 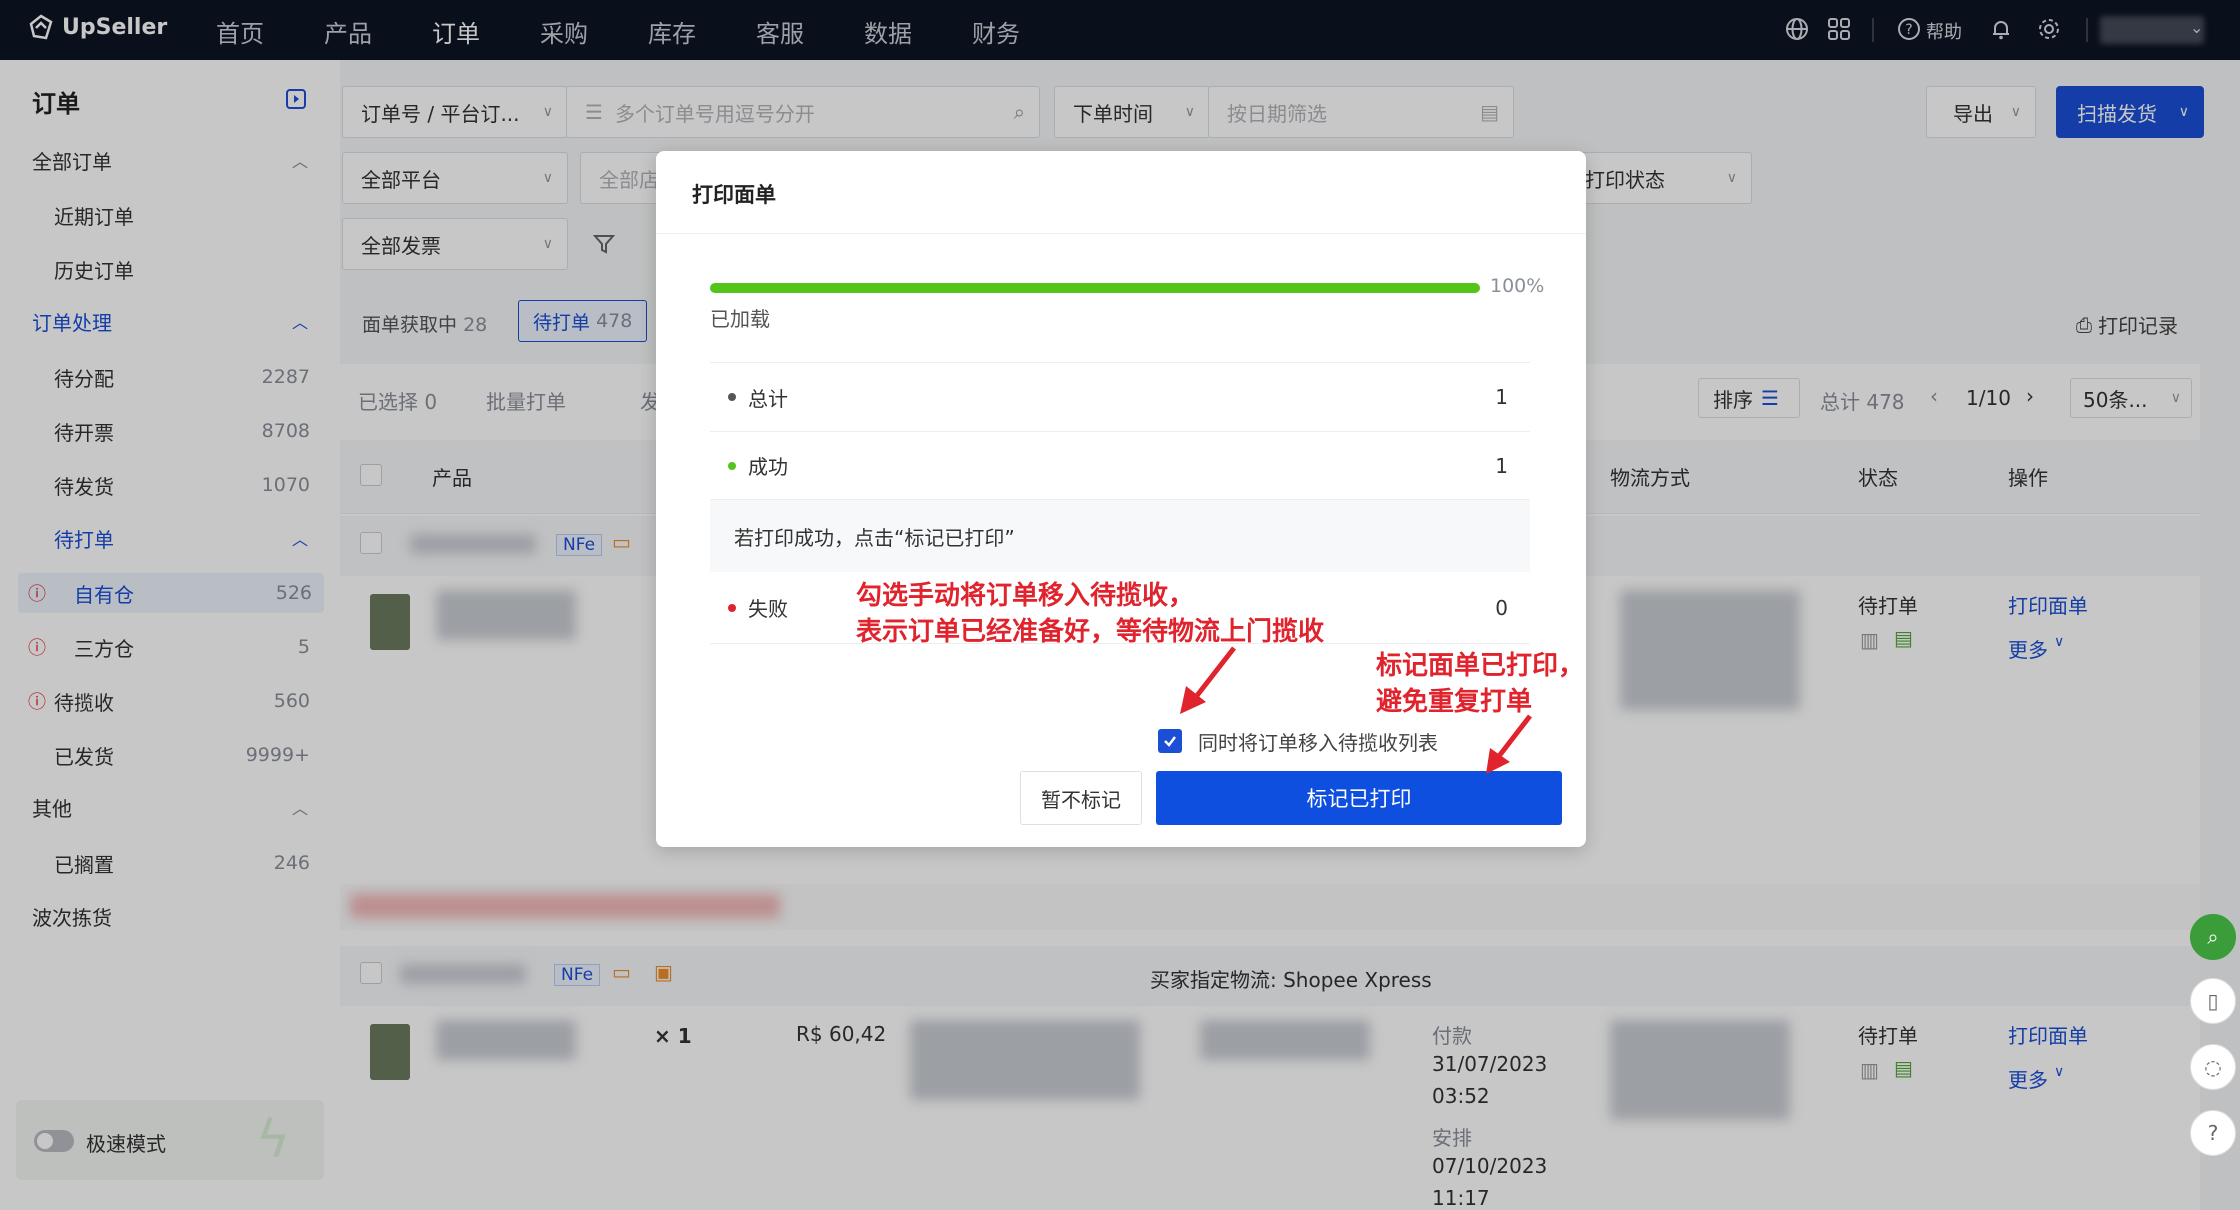 I want to click on success-label: 成功, so click(x=768, y=467).